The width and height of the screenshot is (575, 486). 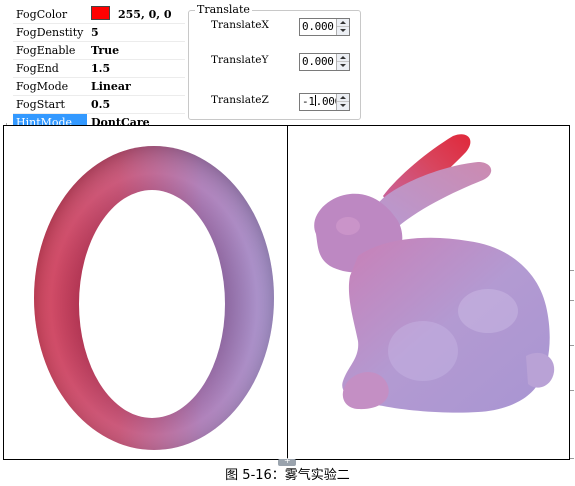 What do you see at coordinates (287, 475) in the screenshot?
I see `figure-caption: 图 5-16：雾气实验二` at bounding box center [287, 475].